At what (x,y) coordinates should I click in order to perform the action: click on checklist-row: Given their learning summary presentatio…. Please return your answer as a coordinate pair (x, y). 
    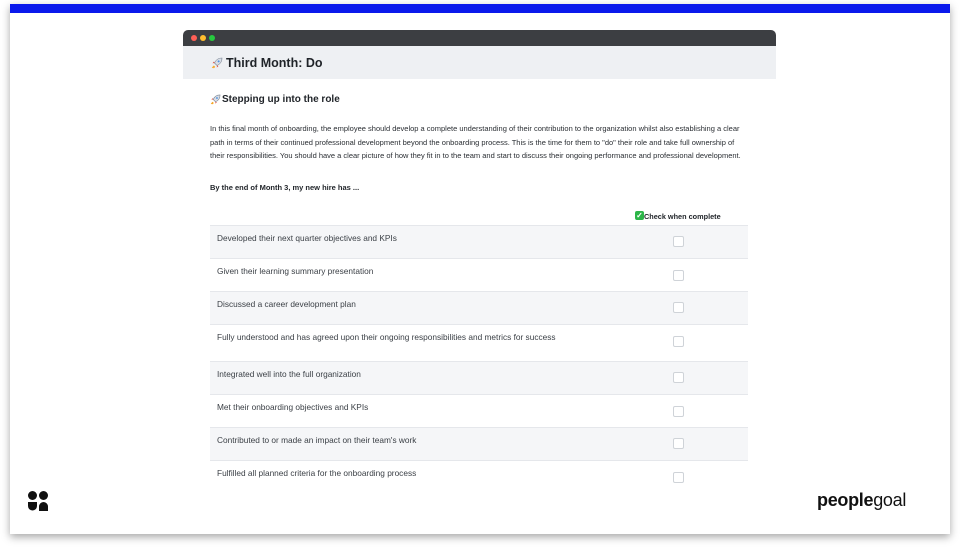
    Looking at the image, I should click on (479, 274).